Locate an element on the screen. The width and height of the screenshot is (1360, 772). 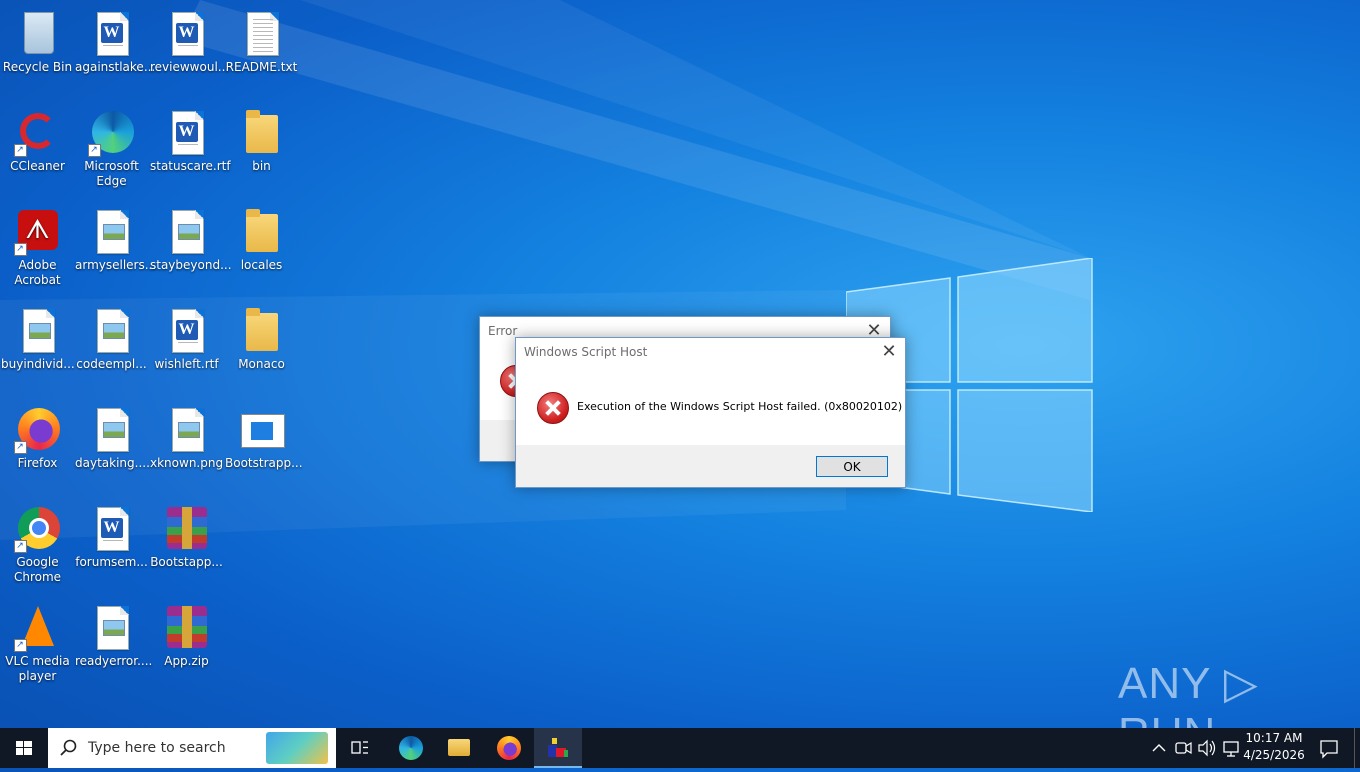
desktop-icon-label: Google Chrome is located at coordinates (37, 569).